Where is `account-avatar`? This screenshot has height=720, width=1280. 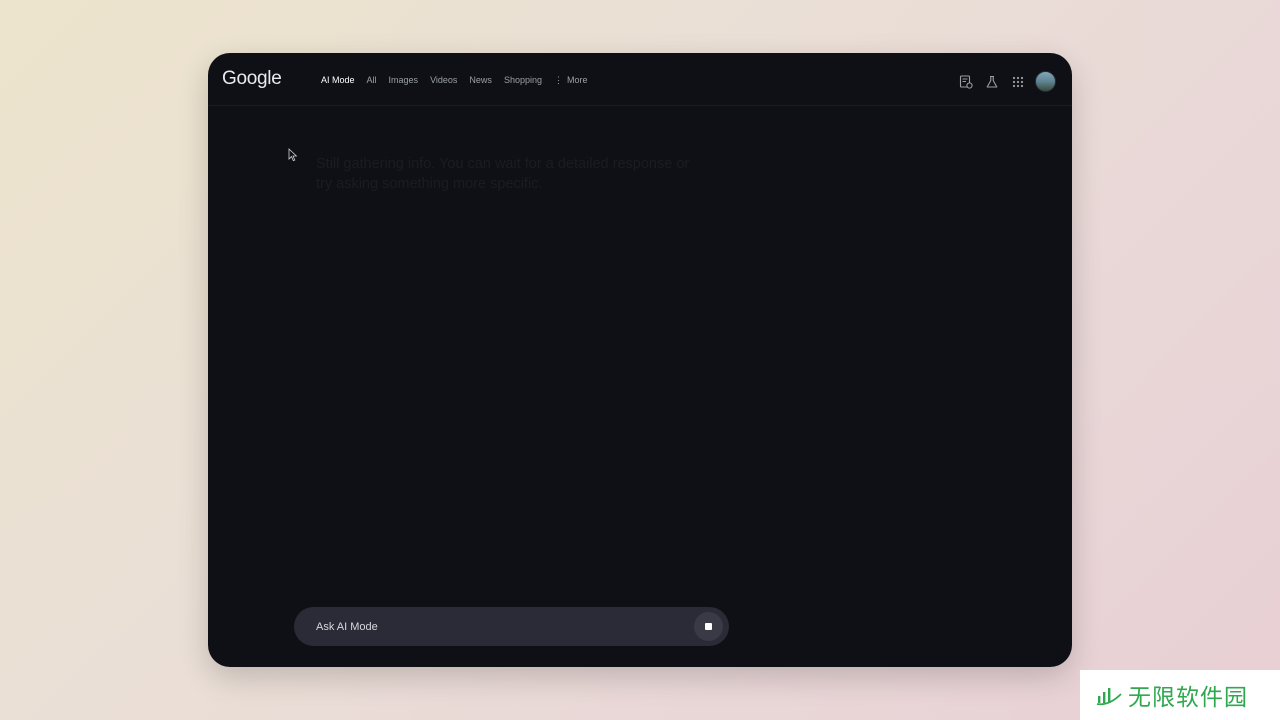
account-avatar is located at coordinates (1045, 81).